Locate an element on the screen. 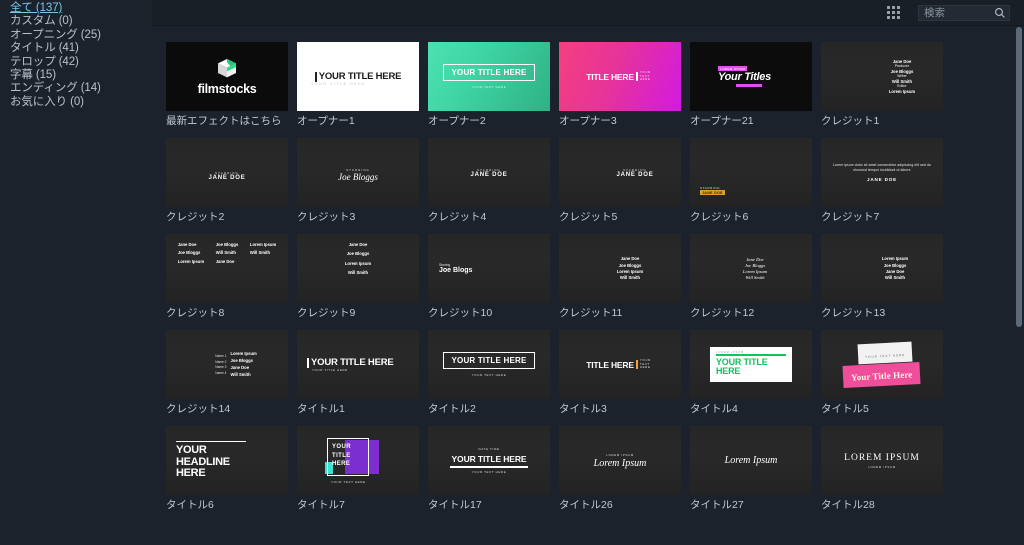  grid-item: YOUR TITLE HERE YOUR TEXT HERE タイトル2 is located at coordinates (489, 373).